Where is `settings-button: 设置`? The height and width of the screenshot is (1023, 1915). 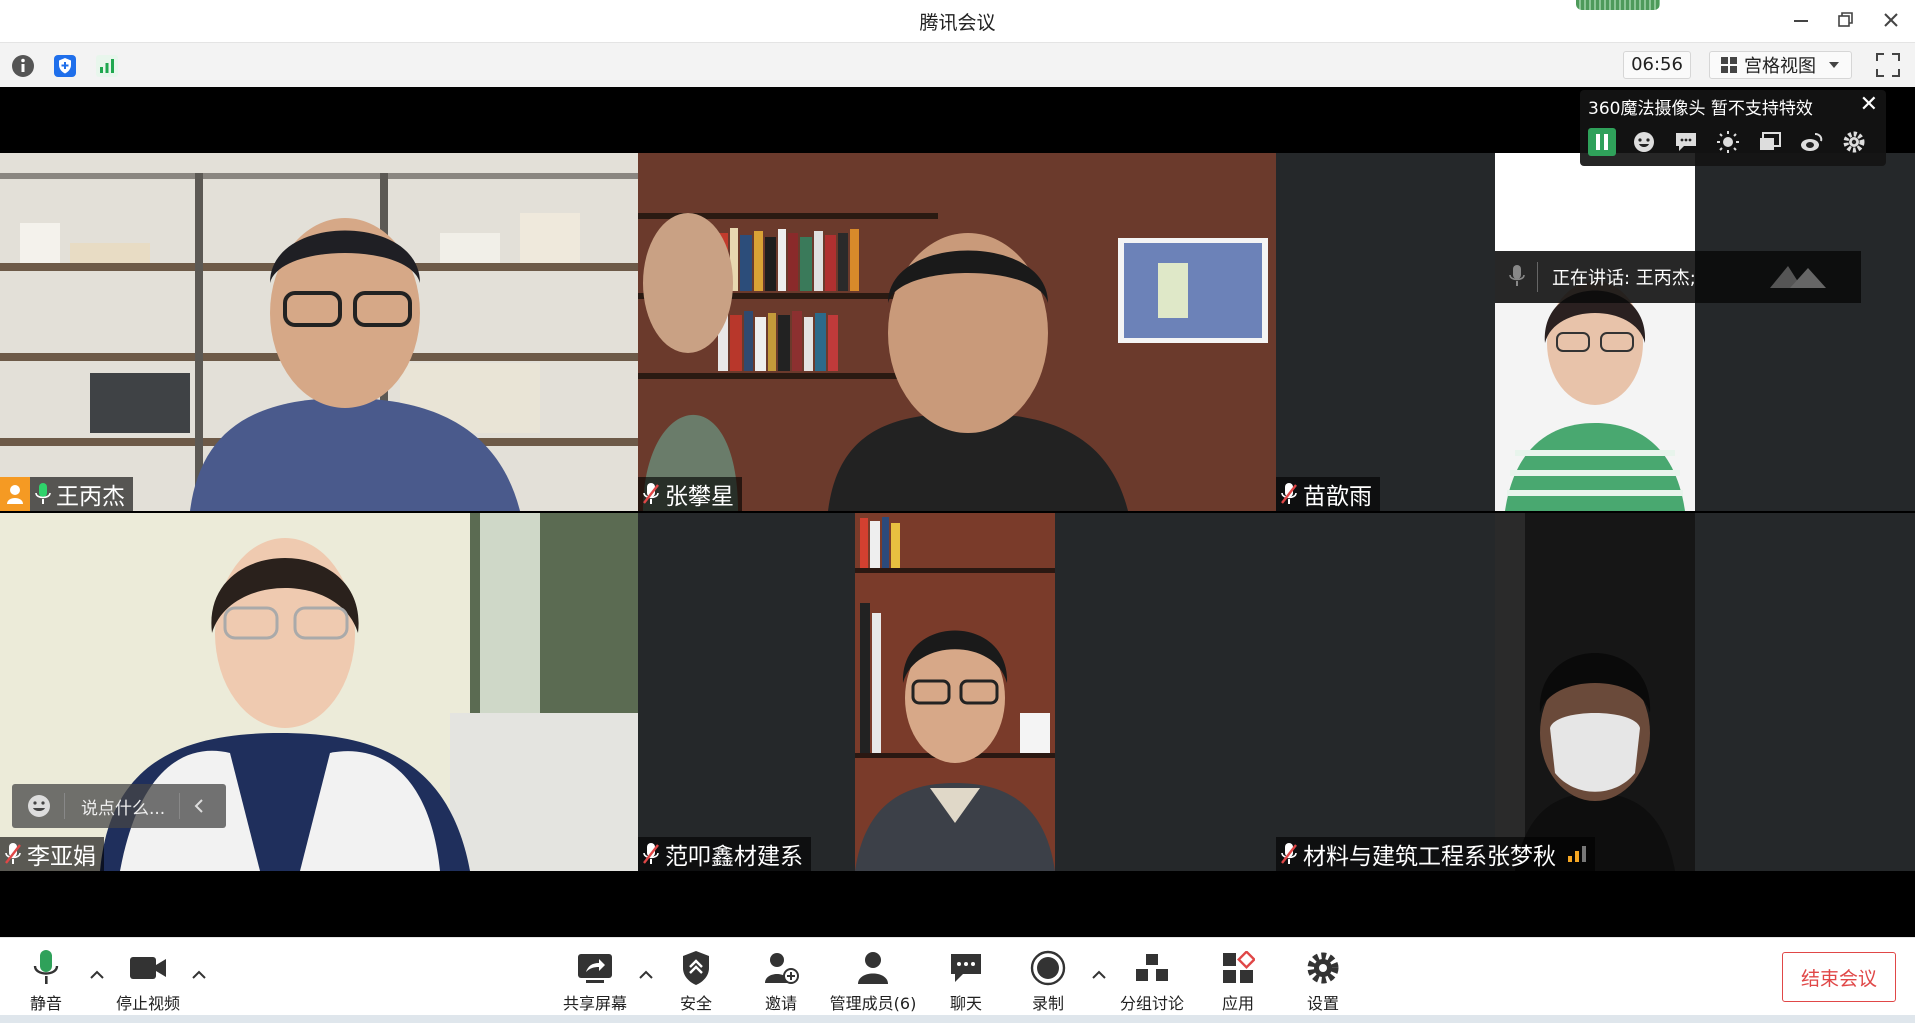
settings-button: 设置 is located at coordinates (1323, 981).